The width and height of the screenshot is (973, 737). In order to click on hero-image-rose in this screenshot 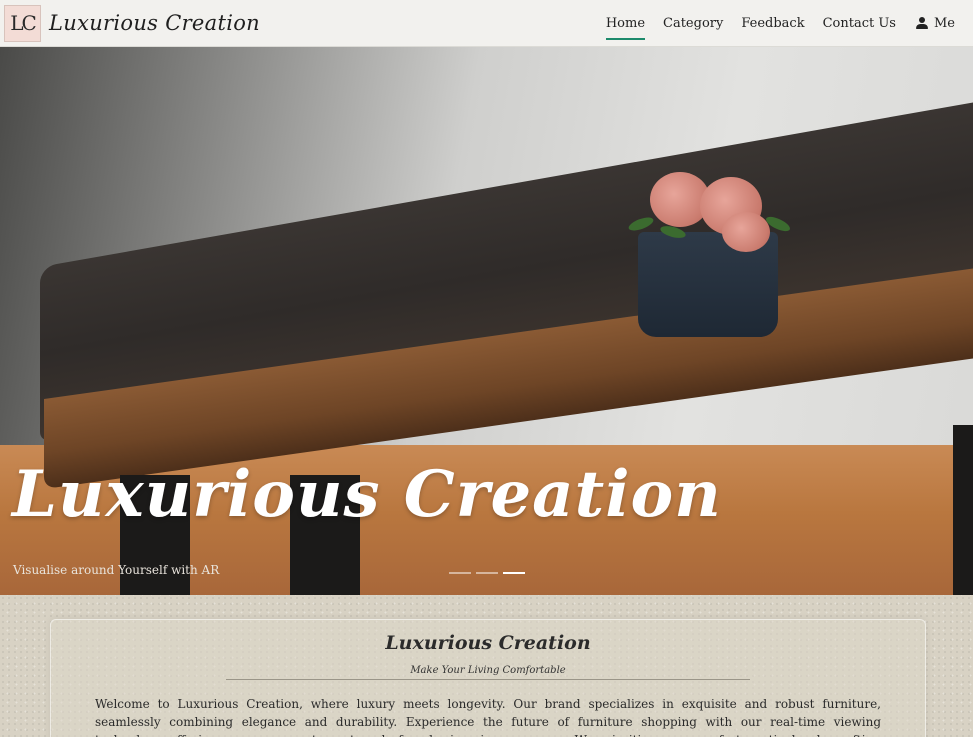, I will do `click(746, 232)`.